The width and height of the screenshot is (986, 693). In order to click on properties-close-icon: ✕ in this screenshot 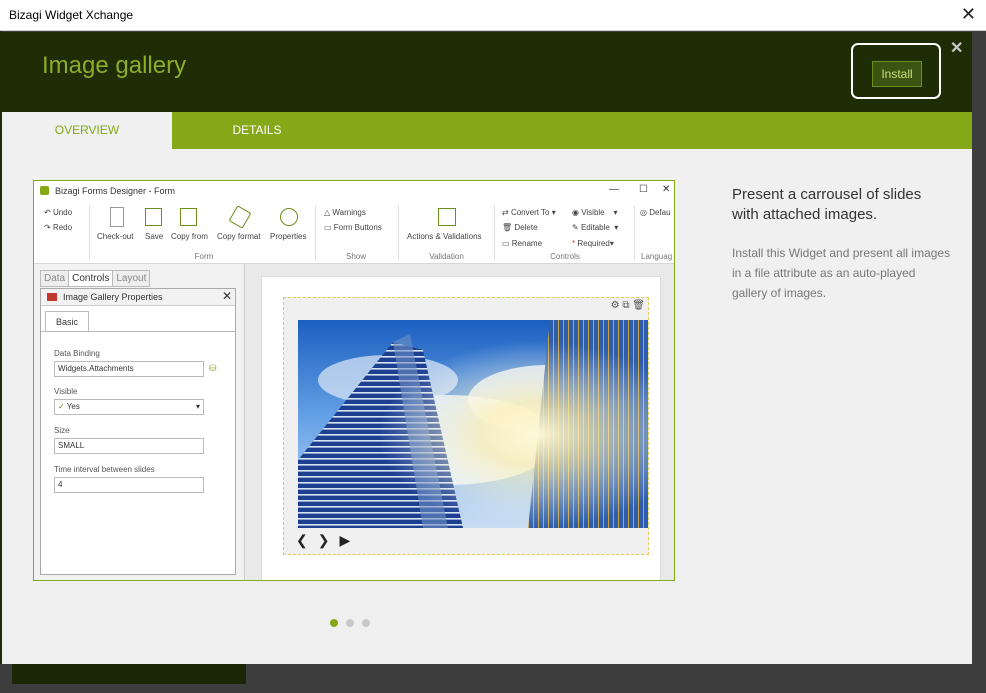, I will do `click(226, 296)`.